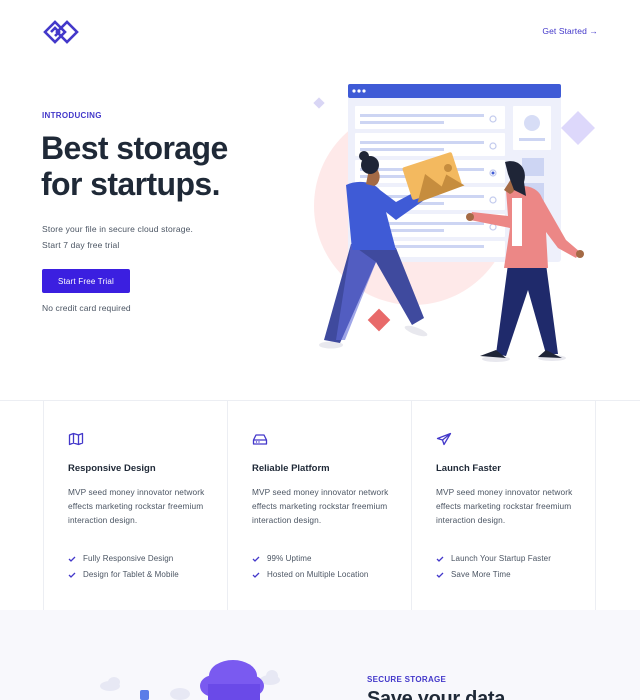 The height and width of the screenshot is (700, 640). I want to click on hero-eyebrow: INTRODUCING, so click(72, 115).